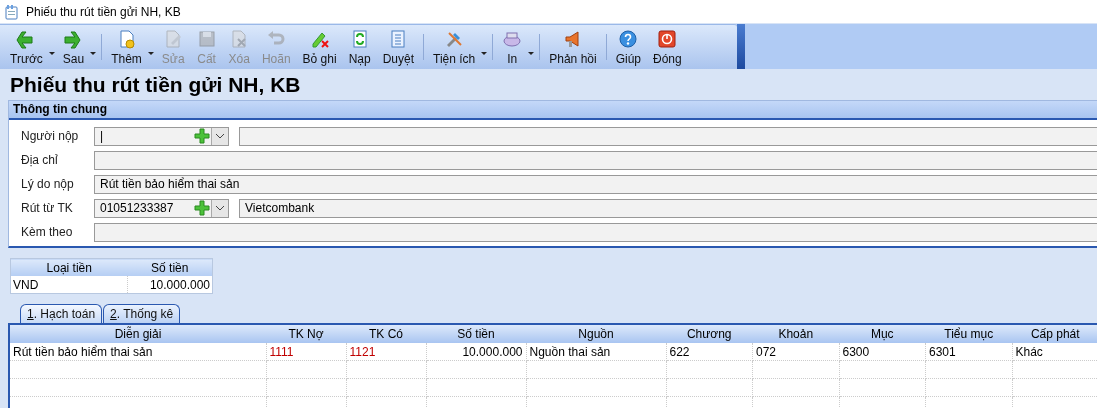 Image resolution: width=1097 pixels, height=408 pixels. I want to click on tab: 2. Thống kê, so click(142, 313).